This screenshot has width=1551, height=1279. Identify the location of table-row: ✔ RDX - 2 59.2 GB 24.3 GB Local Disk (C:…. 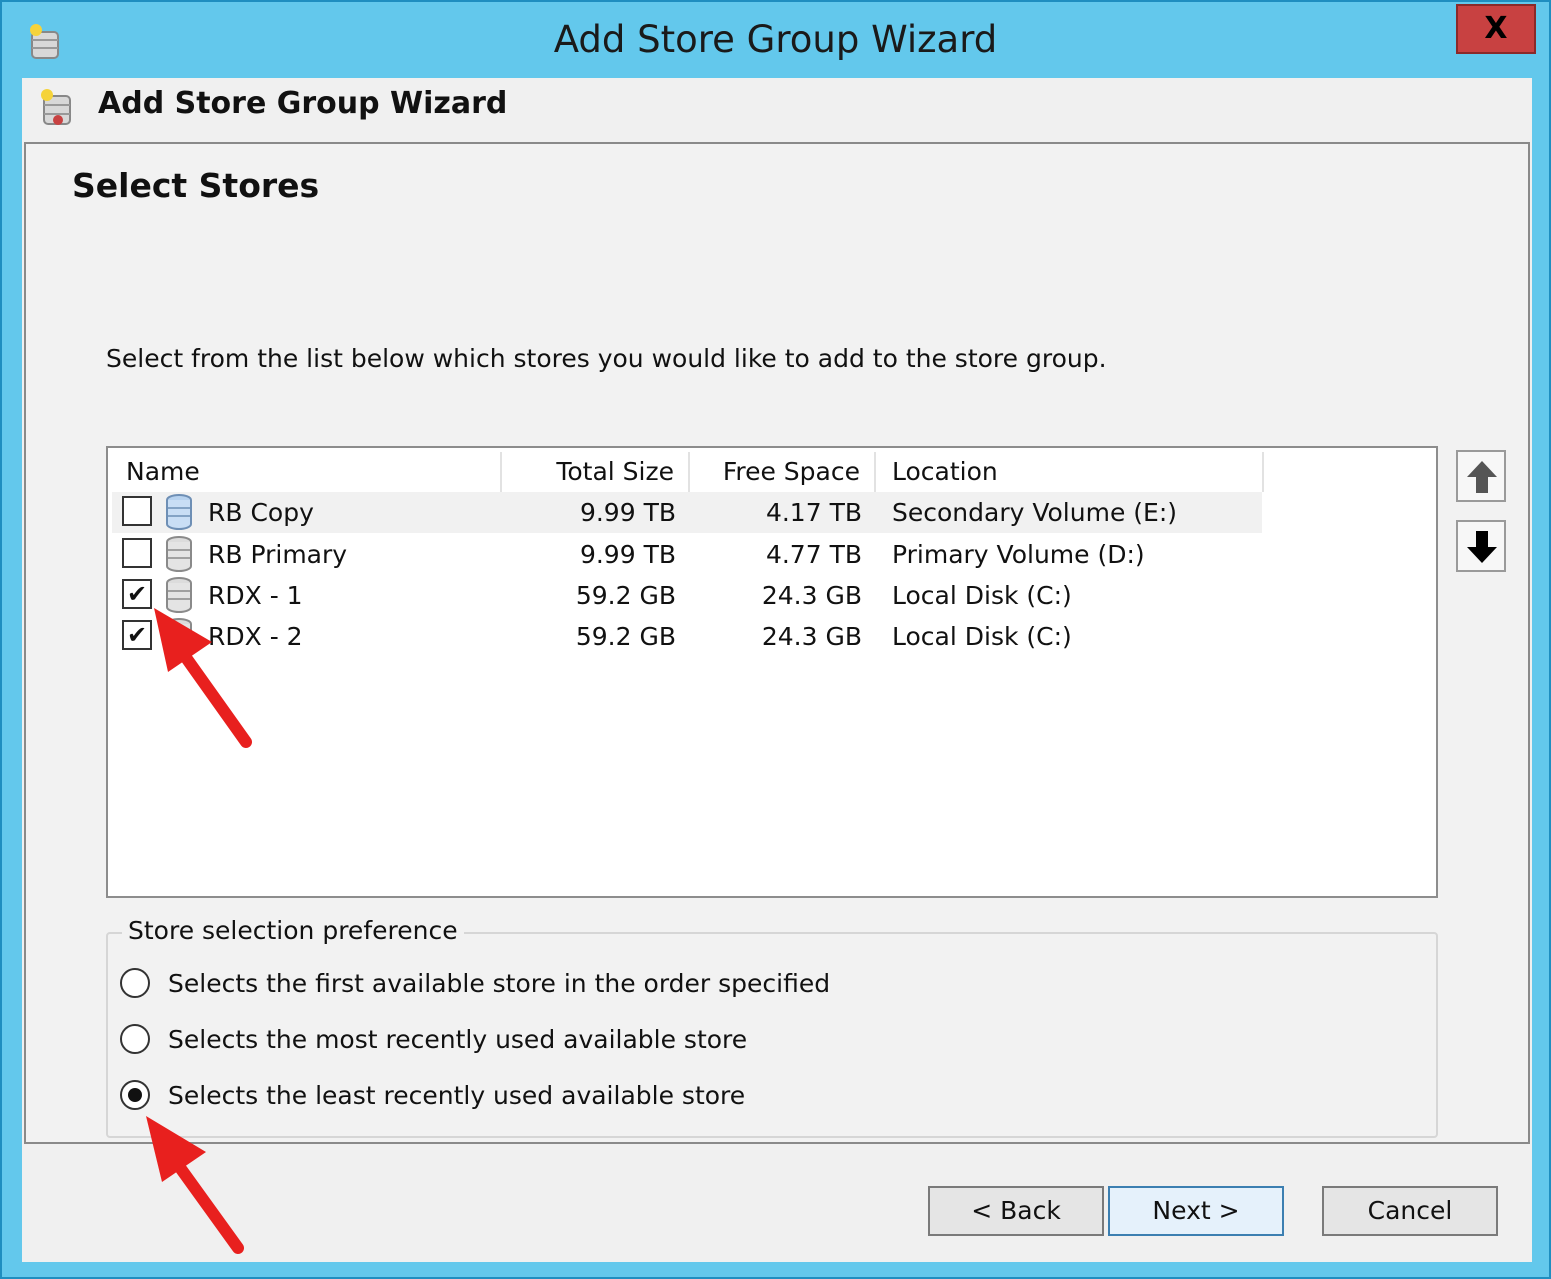
(687, 636).